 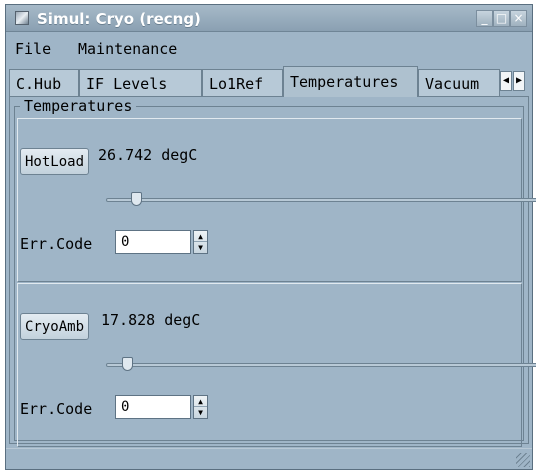 What do you see at coordinates (242, 82) in the screenshot?
I see `tab-lo1ref: Lo1Ref` at bounding box center [242, 82].